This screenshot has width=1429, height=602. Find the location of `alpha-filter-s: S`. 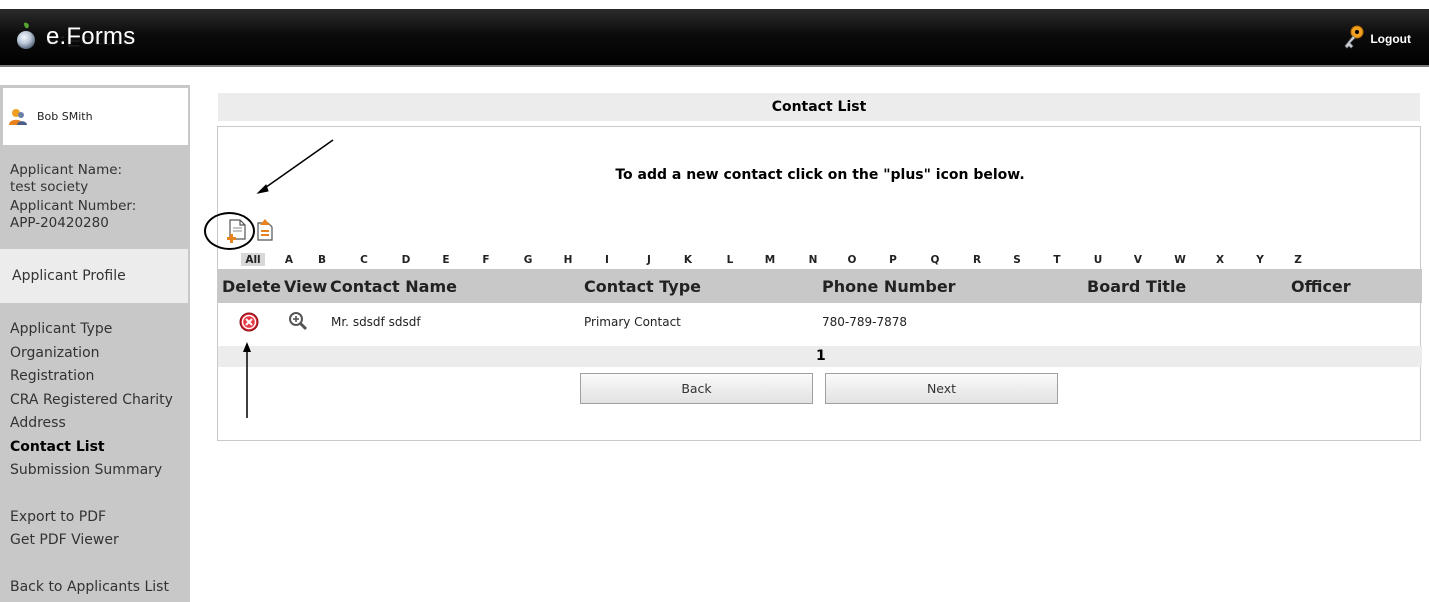

alpha-filter-s: S is located at coordinates (1017, 260).